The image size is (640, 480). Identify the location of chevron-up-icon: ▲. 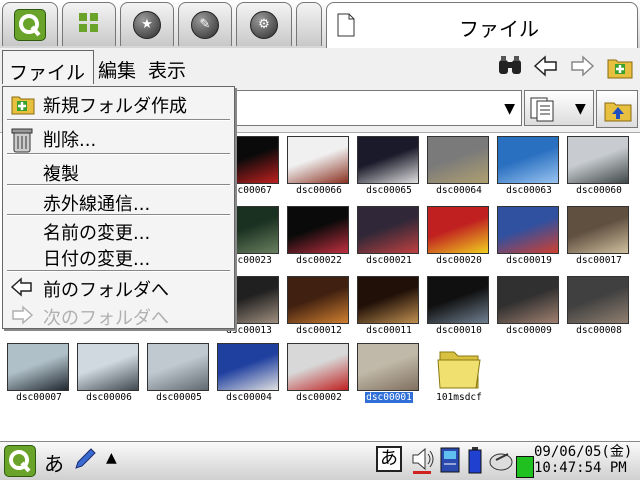
(111, 458).